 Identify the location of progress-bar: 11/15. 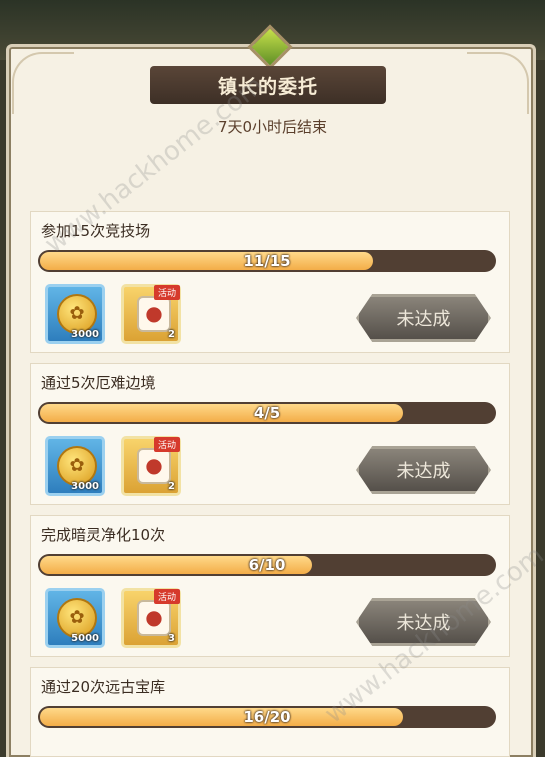
(267, 261).